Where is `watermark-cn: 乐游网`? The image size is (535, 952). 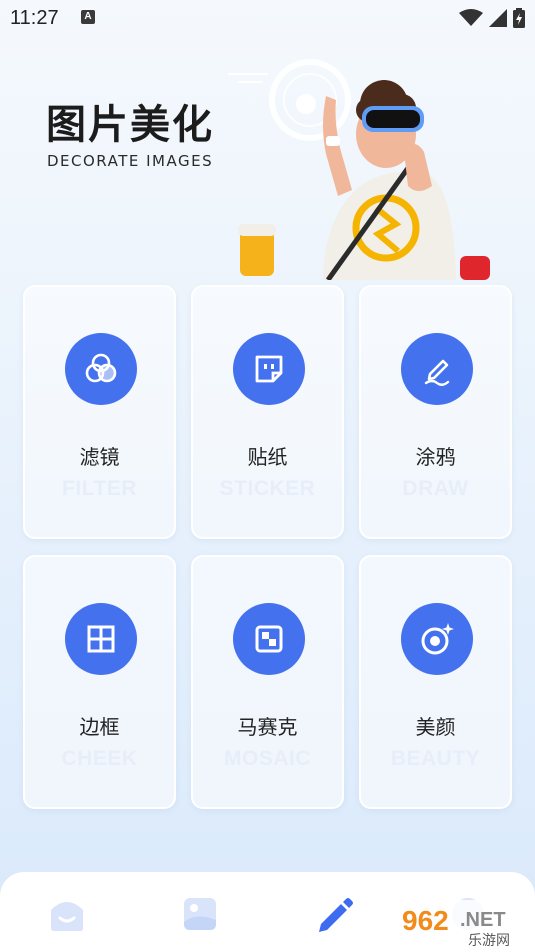
watermark-cn: 乐游网 is located at coordinates (489, 940).